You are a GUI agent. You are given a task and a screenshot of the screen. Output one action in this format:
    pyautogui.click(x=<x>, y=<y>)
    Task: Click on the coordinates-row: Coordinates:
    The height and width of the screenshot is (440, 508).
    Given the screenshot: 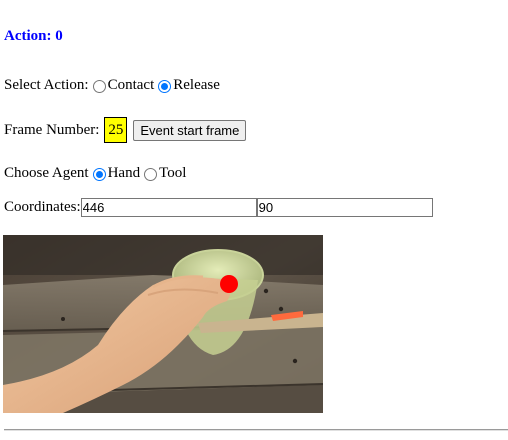 What is the action you would take?
    pyautogui.click(x=218, y=207)
    